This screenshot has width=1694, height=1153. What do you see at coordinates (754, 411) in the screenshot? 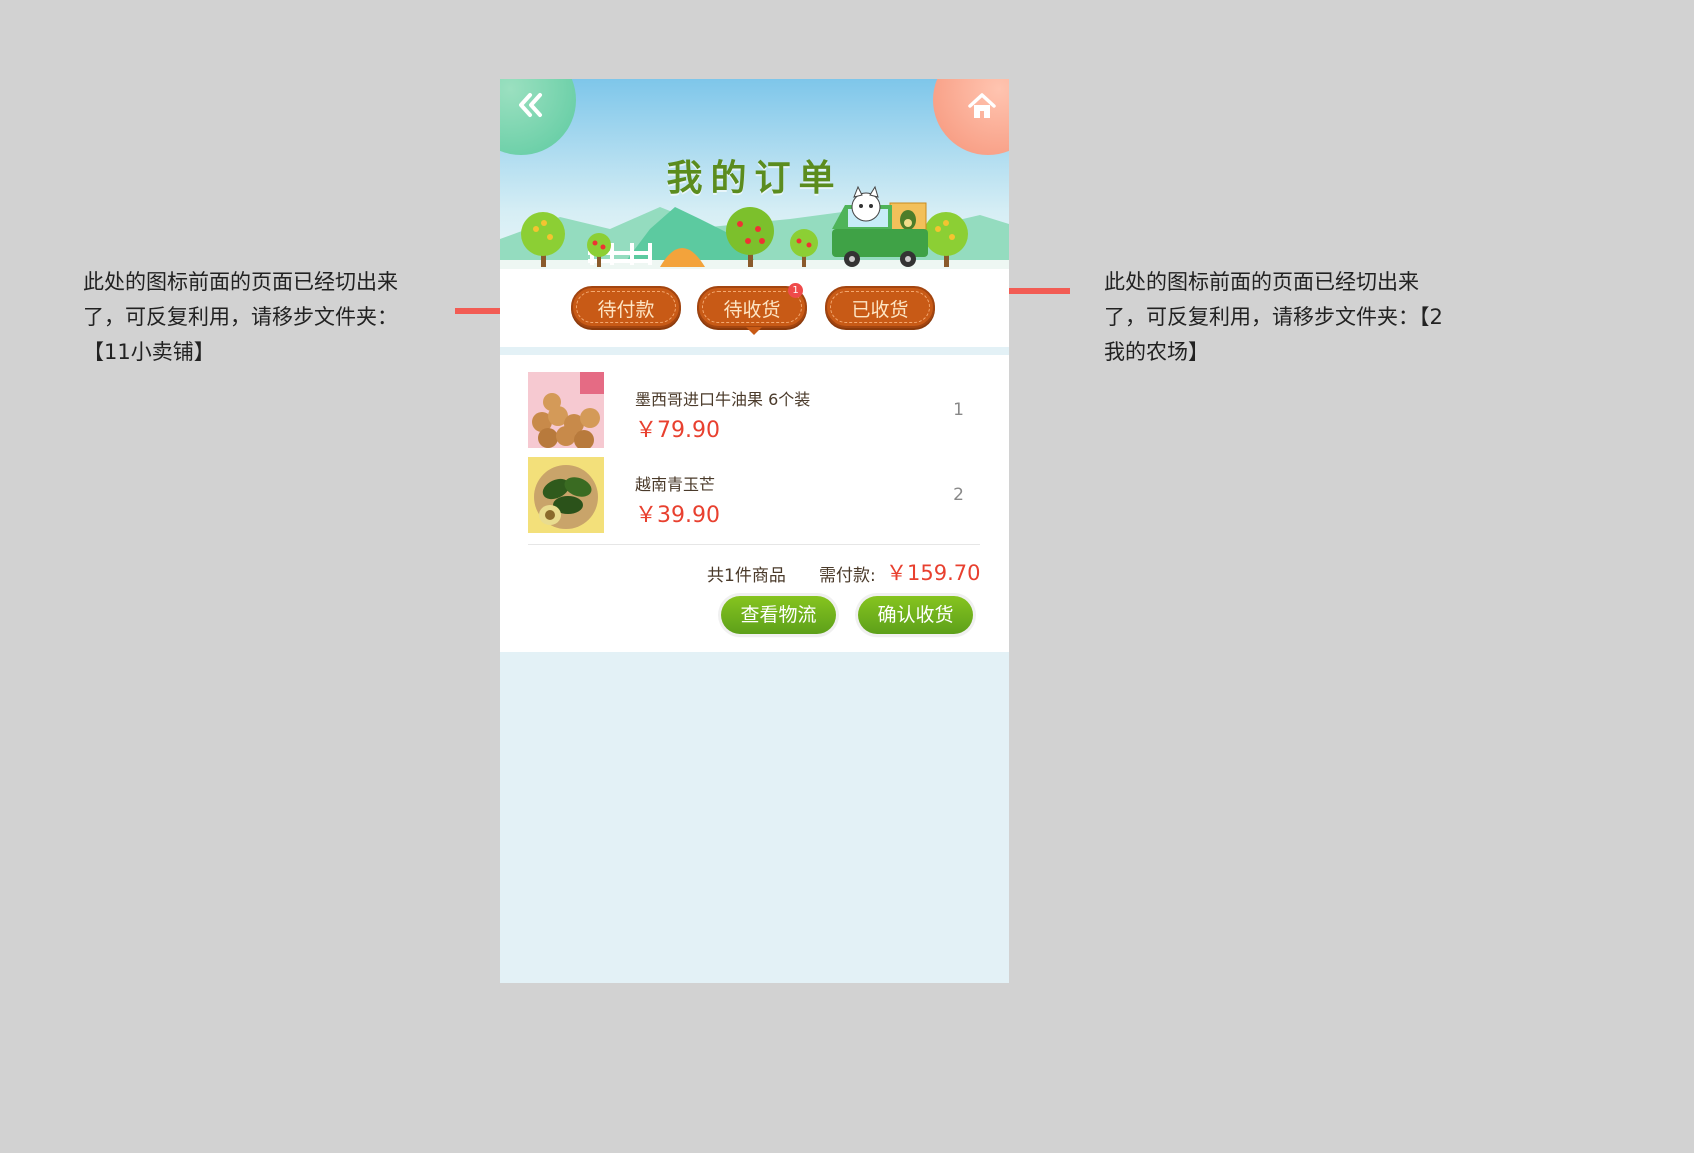
I see `order-item: 墨西哥进口牛油果 6个装 ￥79.90 1` at bounding box center [754, 411].